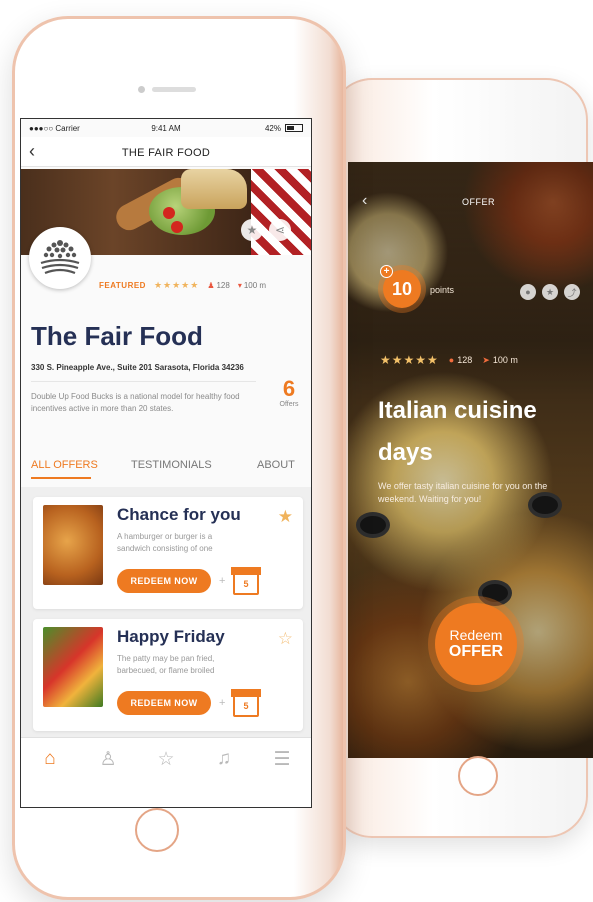 The width and height of the screenshot is (593, 902). I want to click on section-tabs: ALL OFFERS TESTIMONIALS ABOUT, so click(166, 466).